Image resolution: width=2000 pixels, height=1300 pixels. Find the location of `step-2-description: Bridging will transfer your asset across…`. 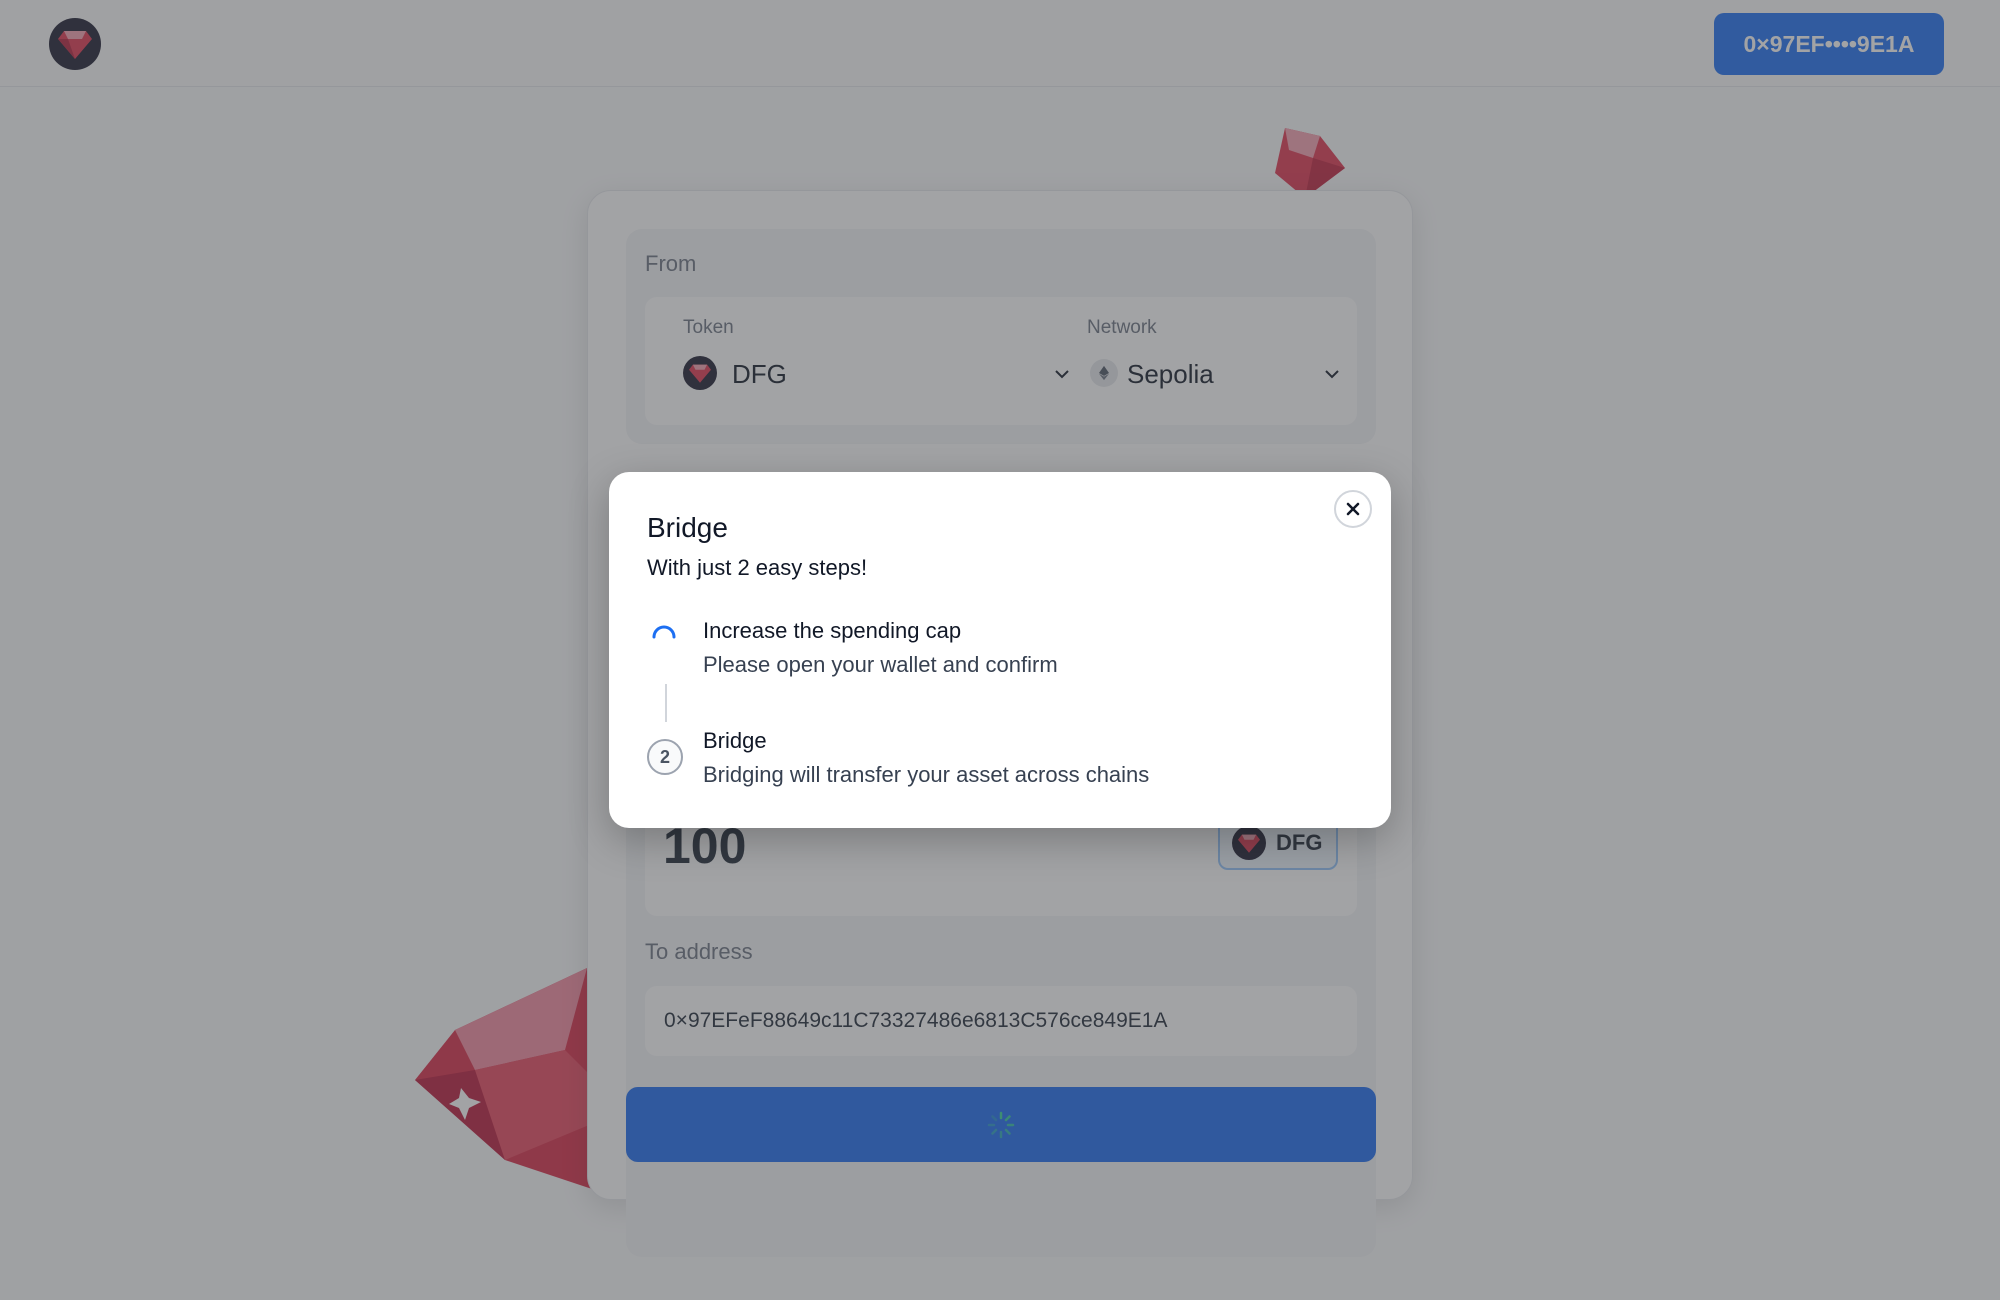

step-2-description: Bridging will transfer your asset across… is located at coordinates (926, 774).